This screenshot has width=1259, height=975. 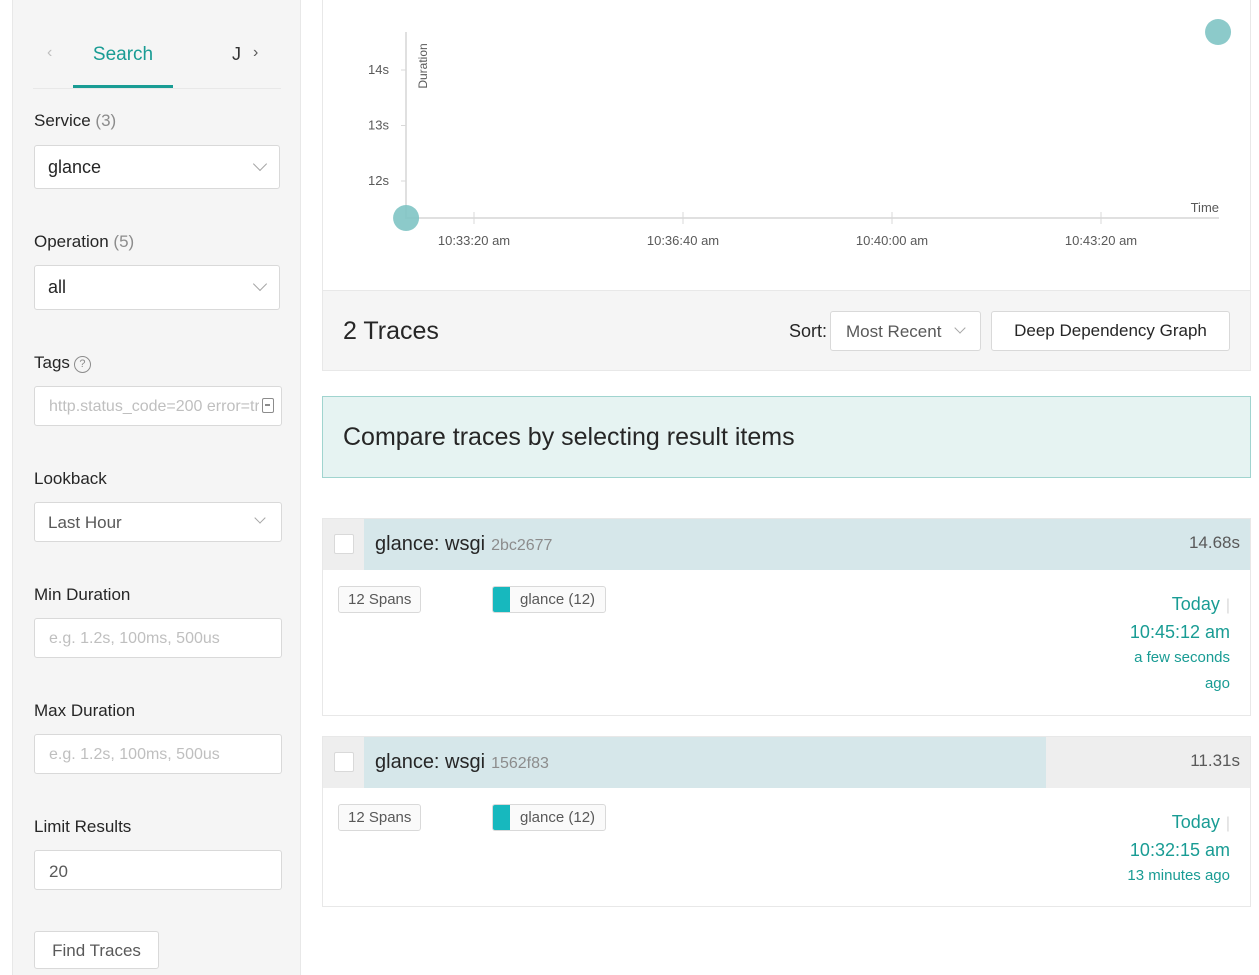 What do you see at coordinates (1215, 760) in the screenshot?
I see `trace-duration: 11.31s` at bounding box center [1215, 760].